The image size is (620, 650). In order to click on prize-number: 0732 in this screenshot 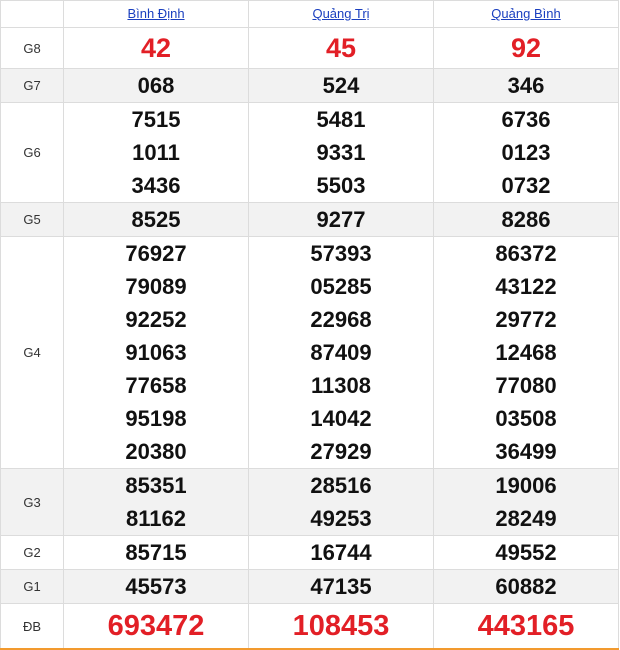, I will do `click(526, 185)`.